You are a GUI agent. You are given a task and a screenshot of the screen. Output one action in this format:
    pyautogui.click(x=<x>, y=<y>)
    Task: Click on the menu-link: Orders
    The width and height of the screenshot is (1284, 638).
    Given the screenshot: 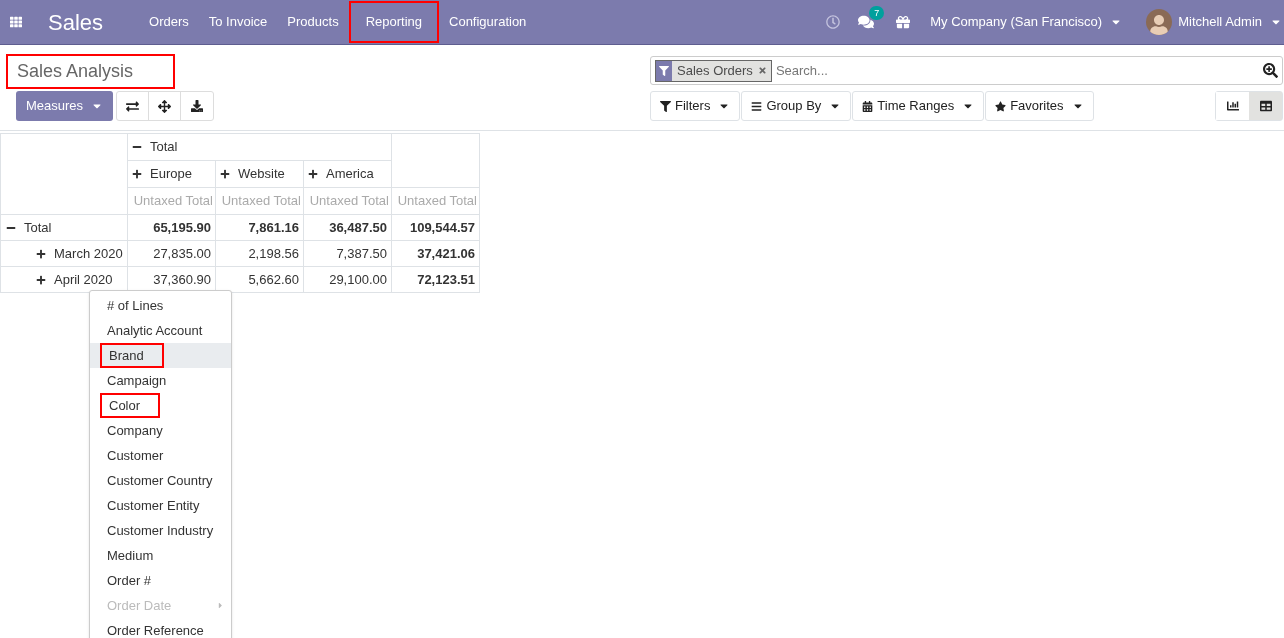 What is the action you would take?
    pyautogui.click(x=169, y=22)
    